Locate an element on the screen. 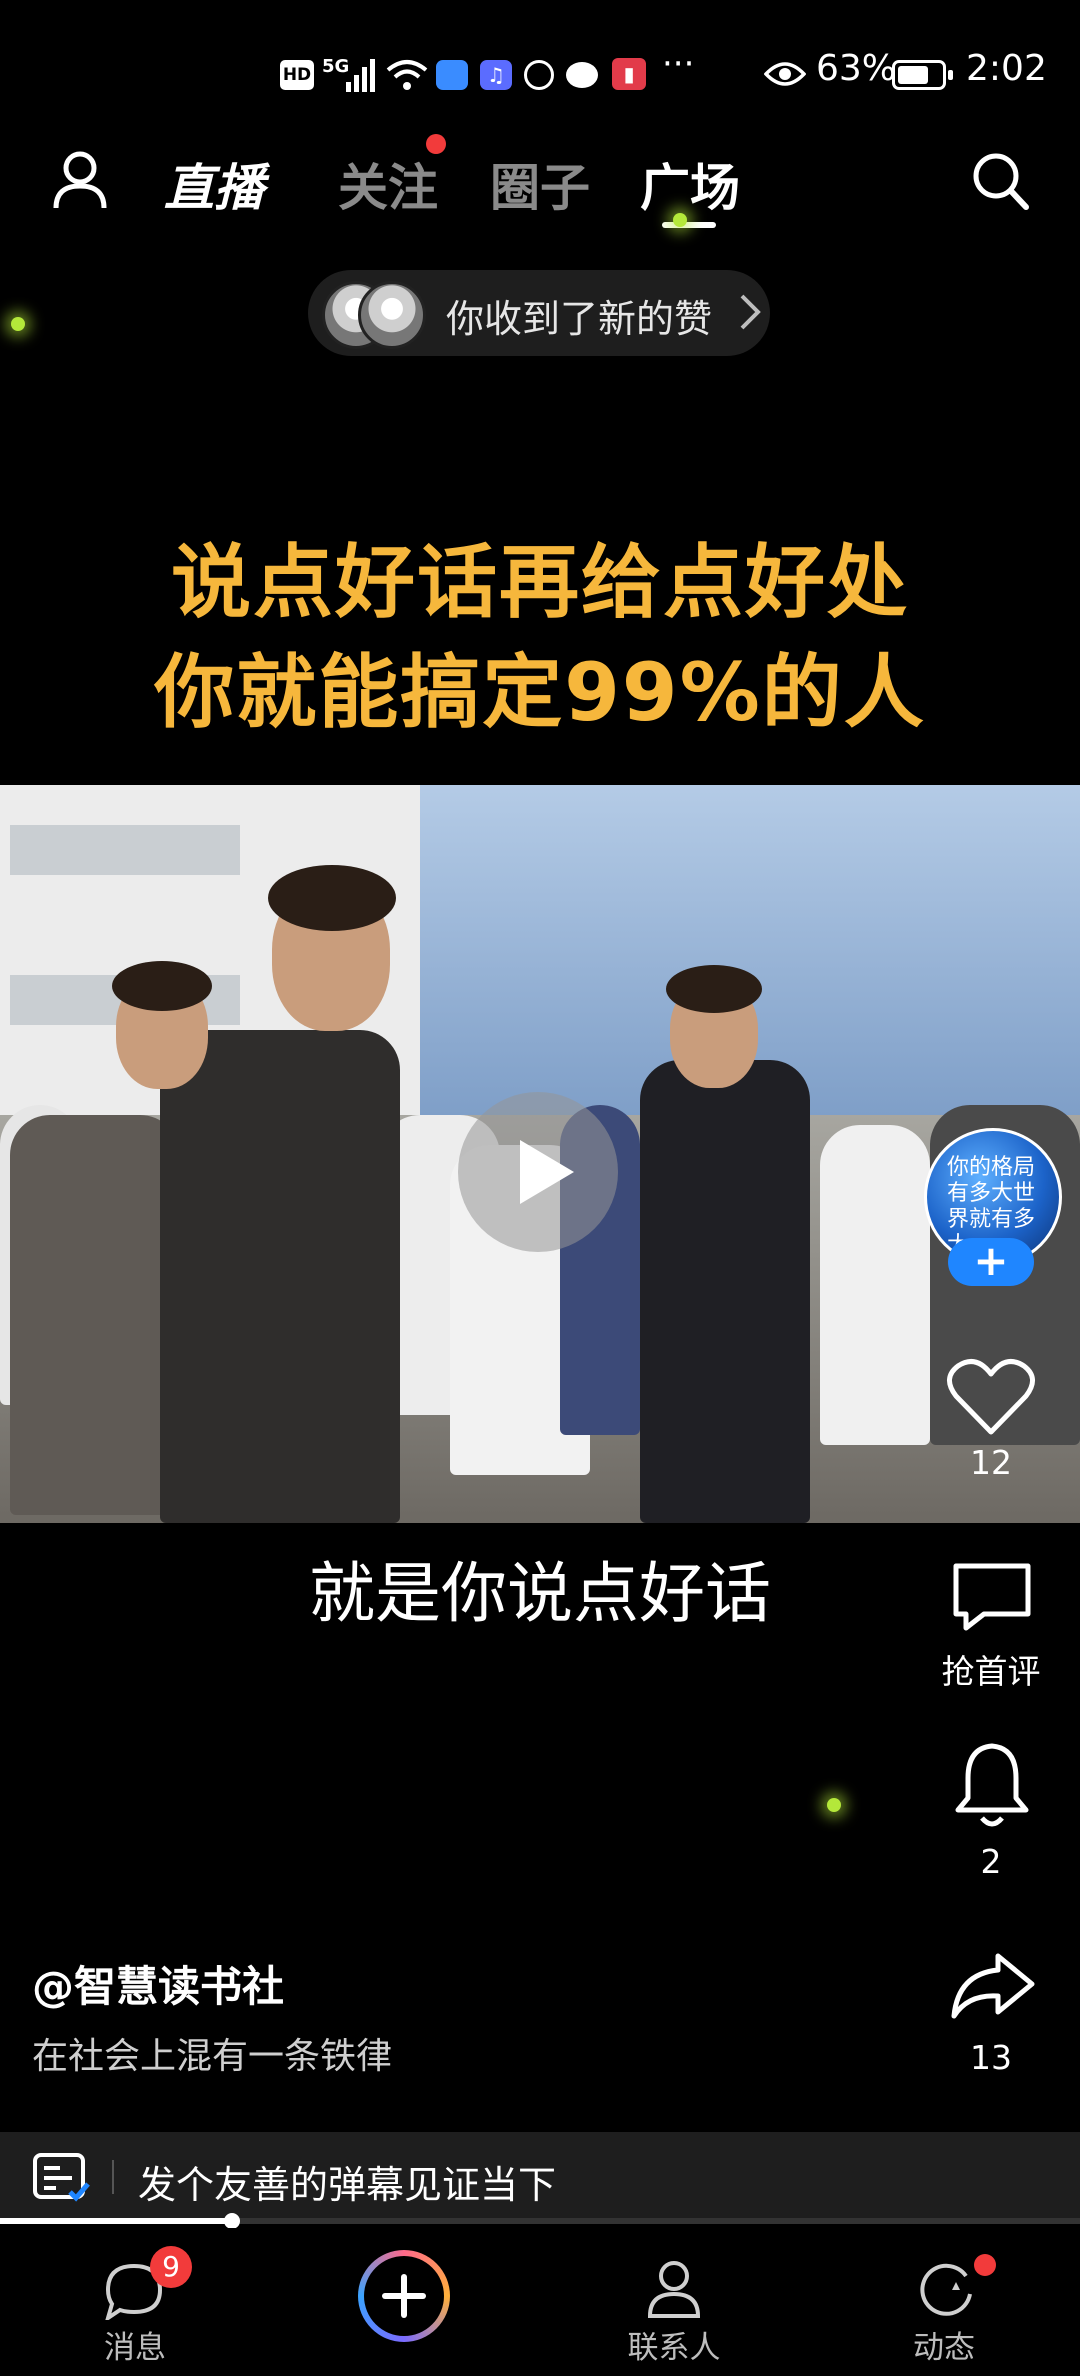  notification-text: 你收到了新的赞 is located at coordinates (579, 319).